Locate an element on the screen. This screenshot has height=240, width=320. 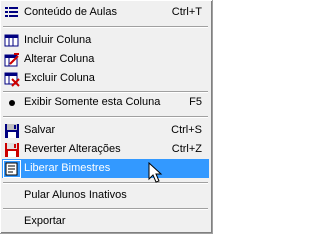
release-icon is located at coordinates (12, 169).